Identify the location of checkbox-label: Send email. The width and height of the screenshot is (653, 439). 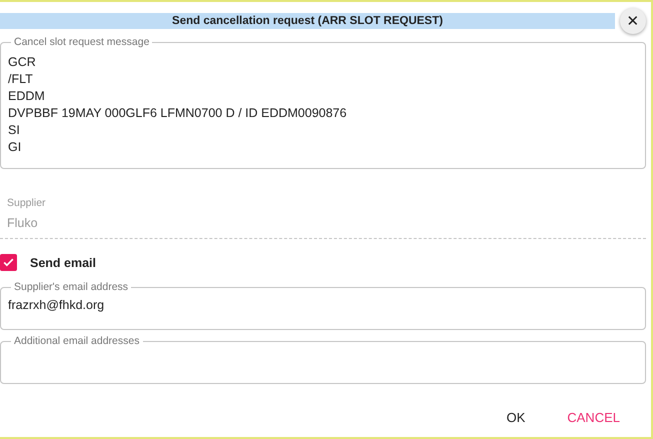
(63, 263).